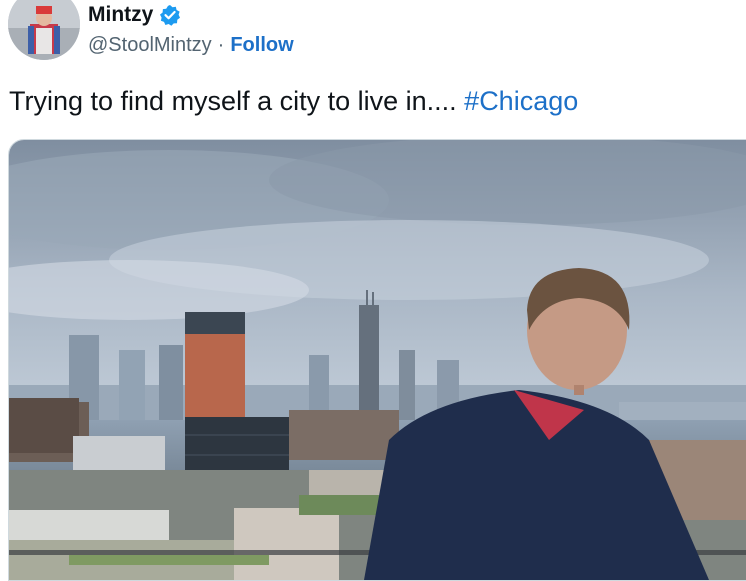  What do you see at coordinates (44, 30) in the screenshot?
I see `avatar` at bounding box center [44, 30].